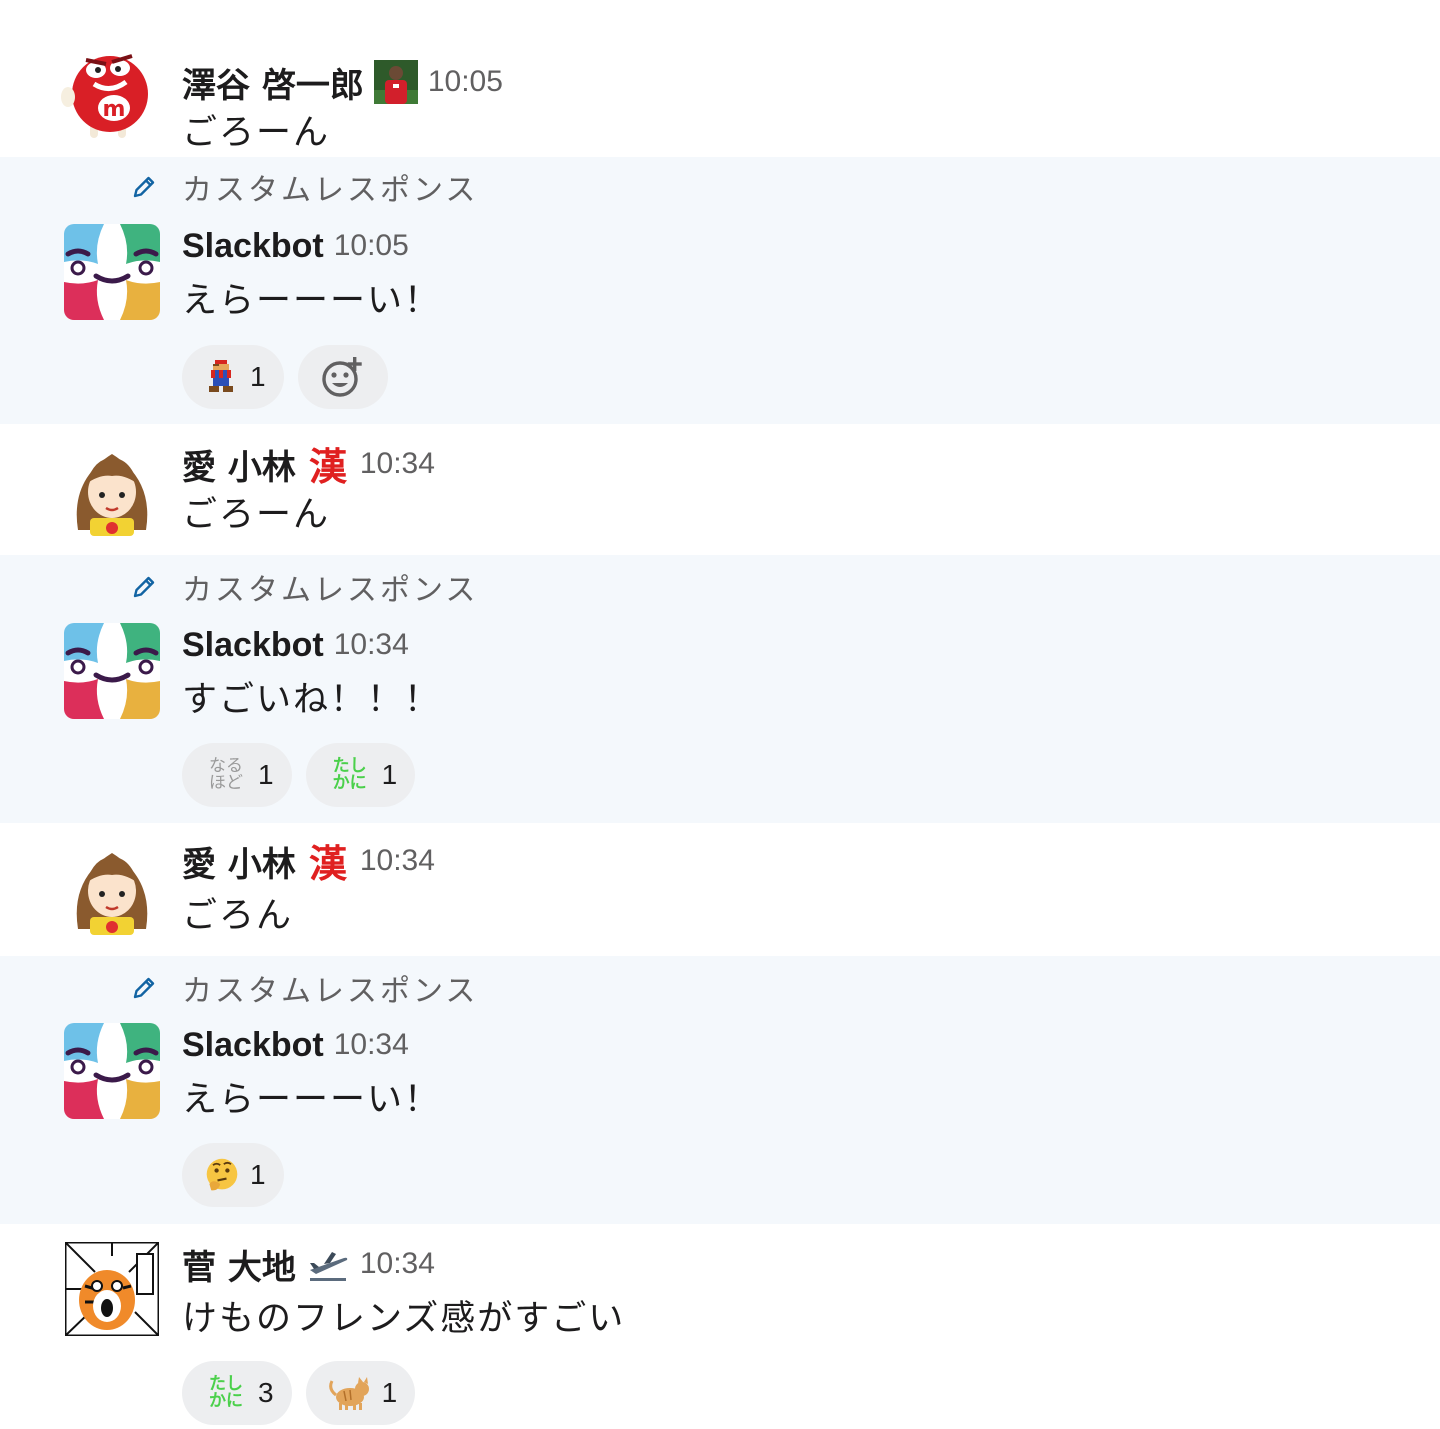 The width and height of the screenshot is (1440, 1429). What do you see at coordinates (112, 1289) in the screenshot?
I see `tiger-manga-avatar` at bounding box center [112, 1289].